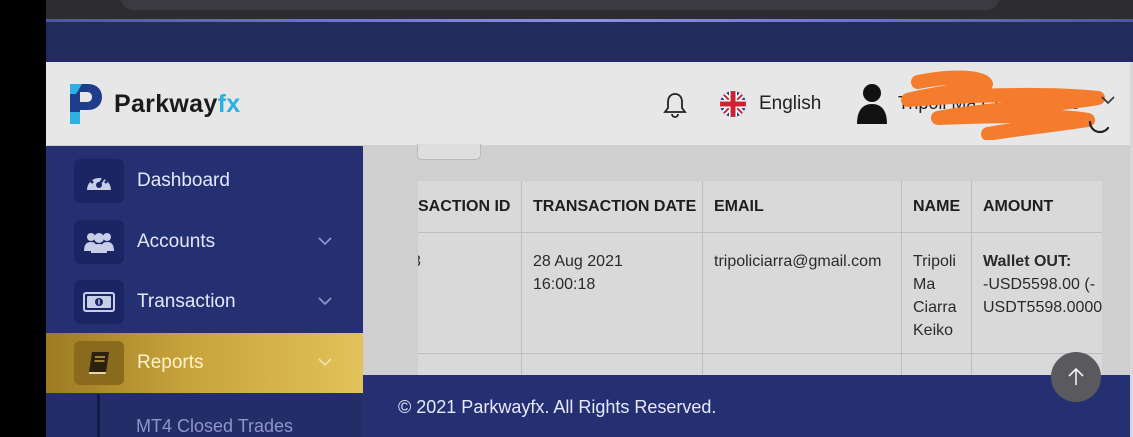 The image size is (1133, 437). I want to click on language-selector: English, so click(770, 104).